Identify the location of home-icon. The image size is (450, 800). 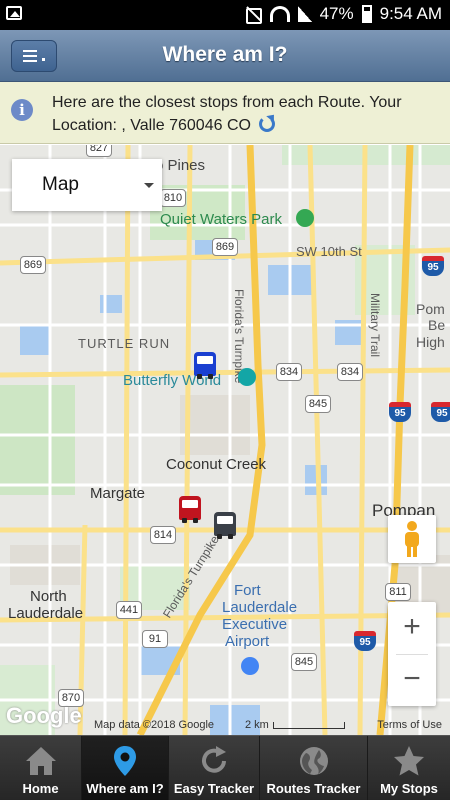
(40, 761).